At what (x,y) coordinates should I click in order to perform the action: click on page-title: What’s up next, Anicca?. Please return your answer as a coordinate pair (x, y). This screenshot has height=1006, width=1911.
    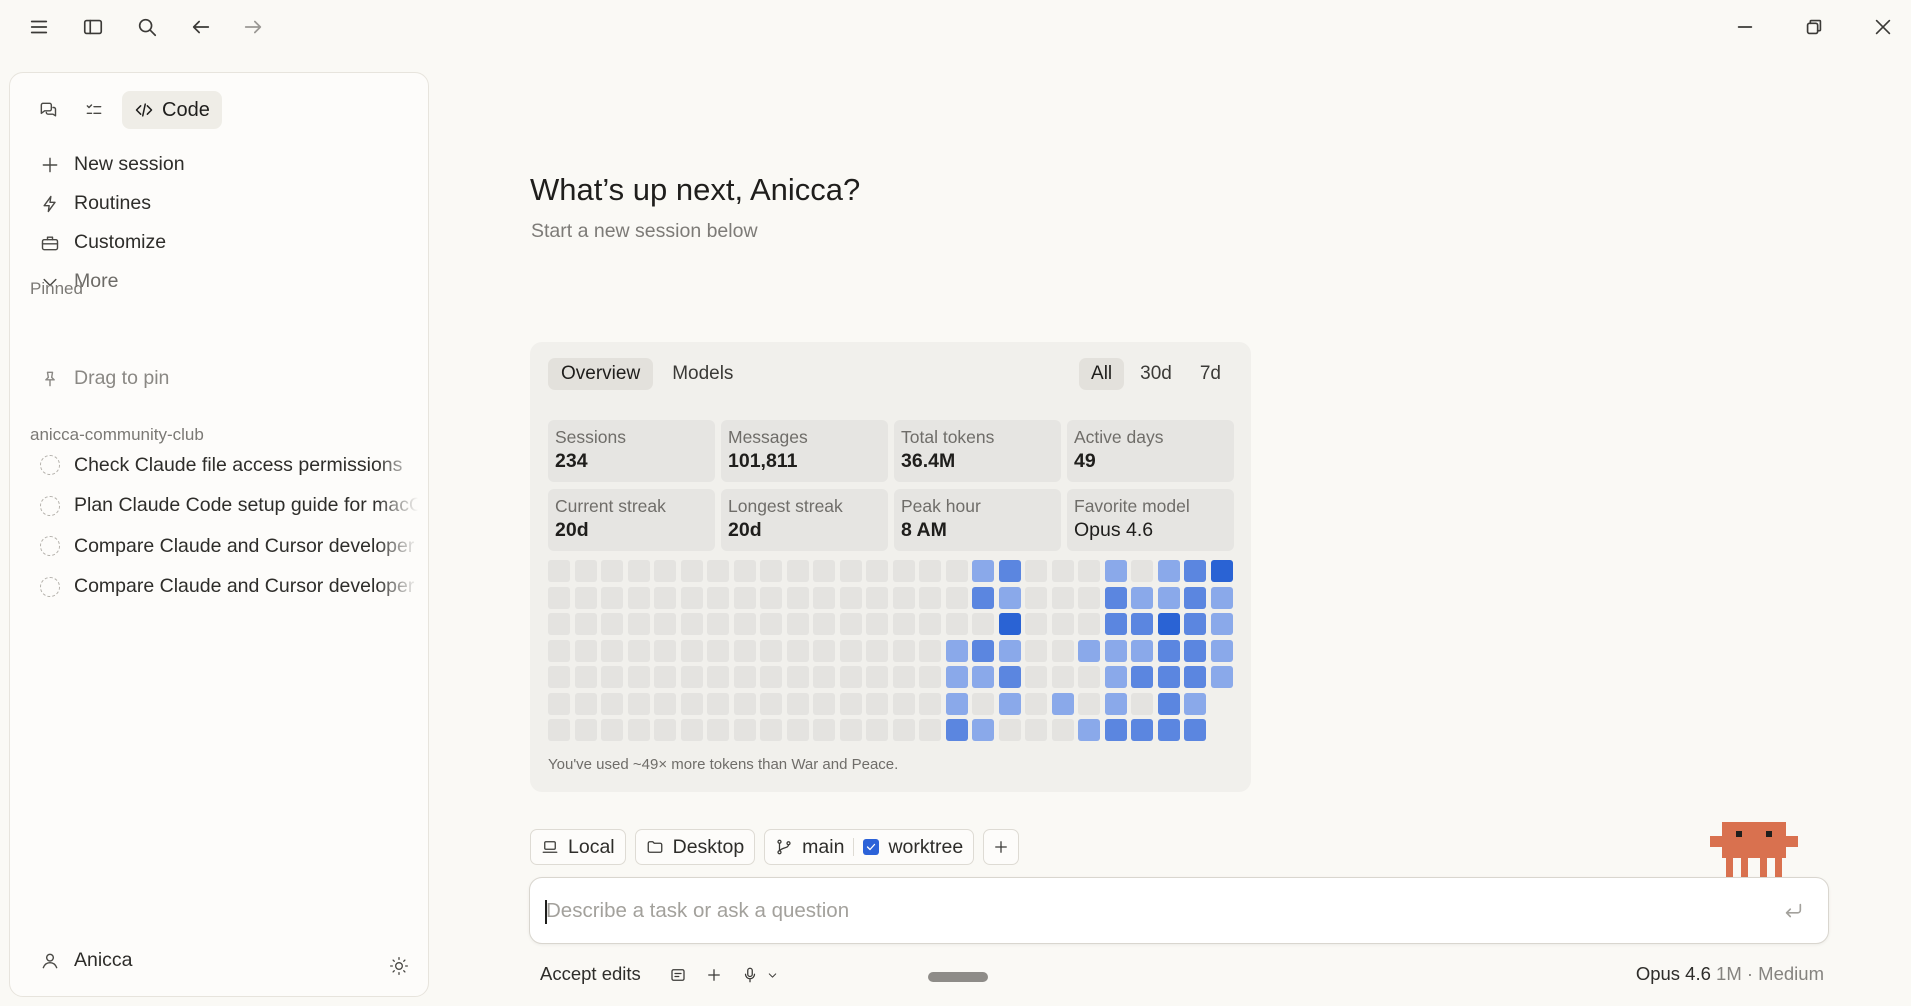
    Looking at the image, I should click on (695, 189).